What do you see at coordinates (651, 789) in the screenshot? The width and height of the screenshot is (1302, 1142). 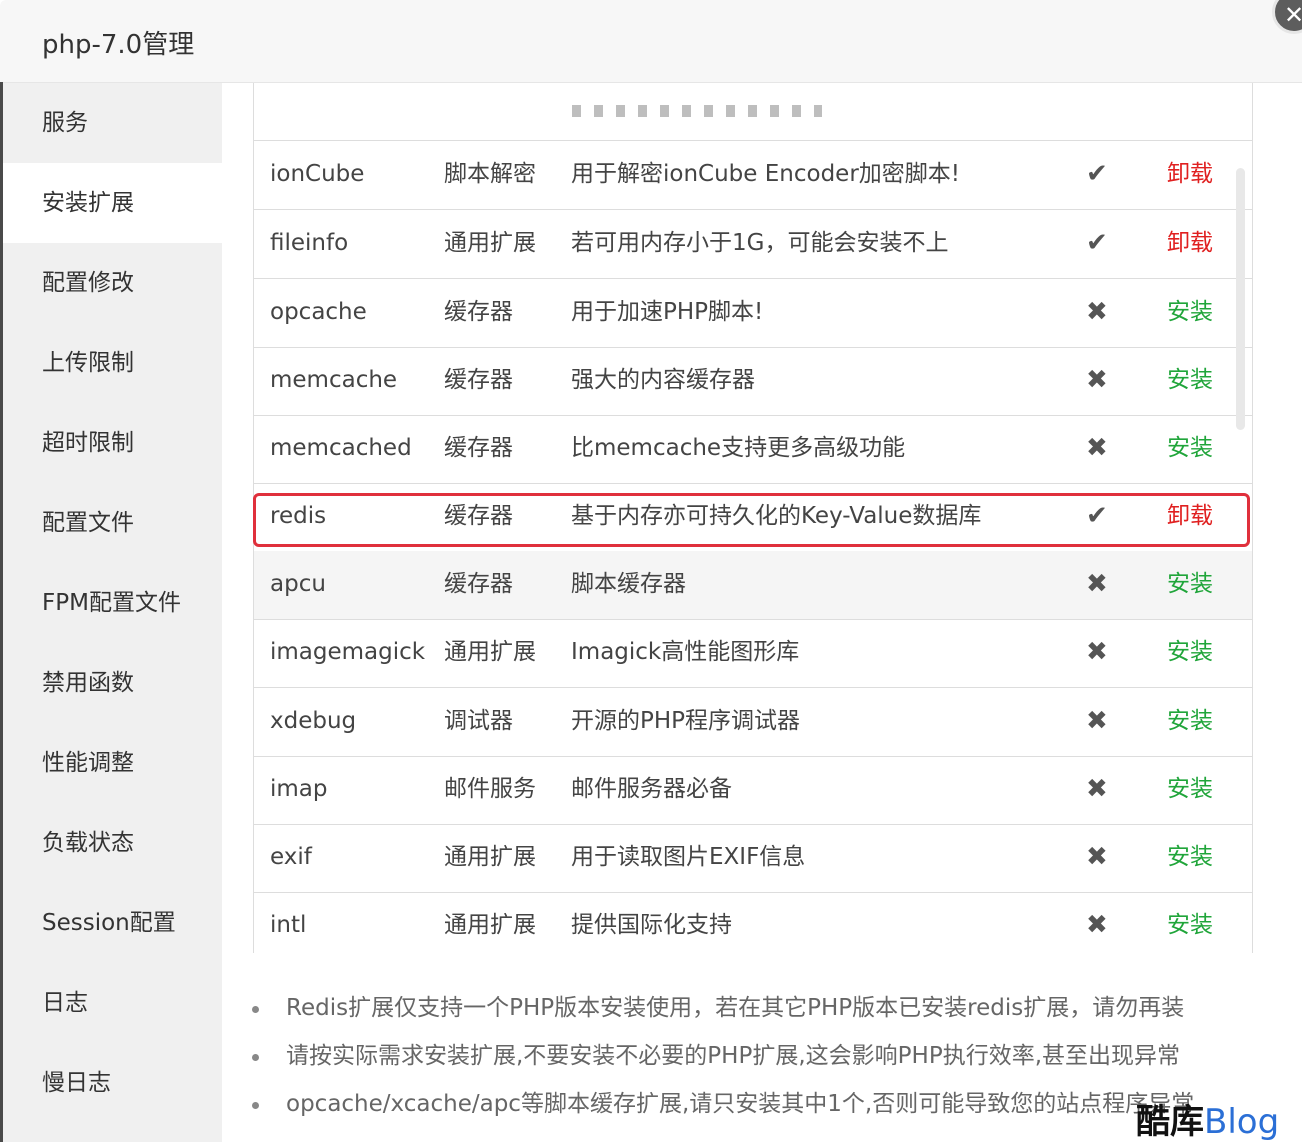 I see `ext-desc: 邮件服务器必备` at bounding box center [651, 789].